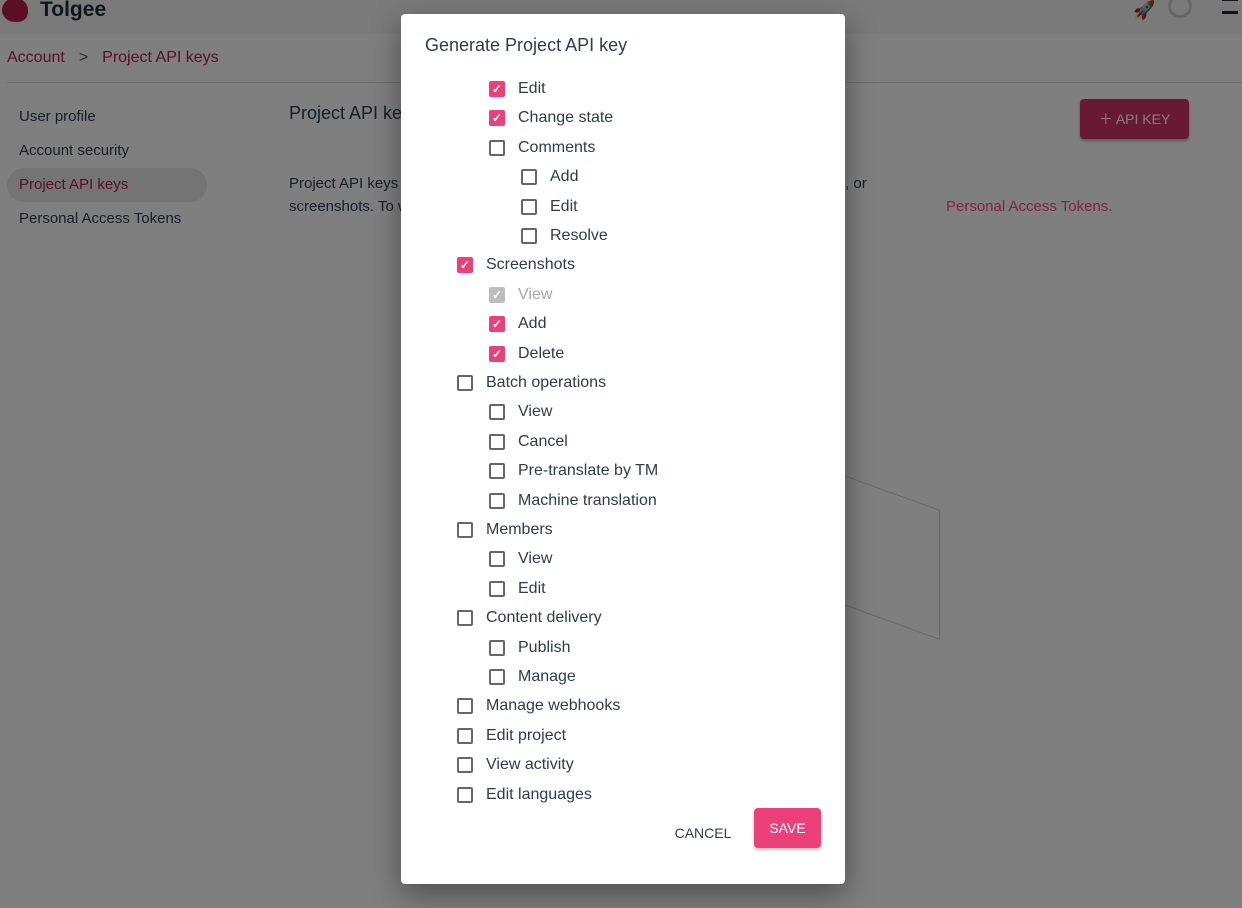  I want to click on description-link-line: Personal Access Tokens., so click(1029, 206).